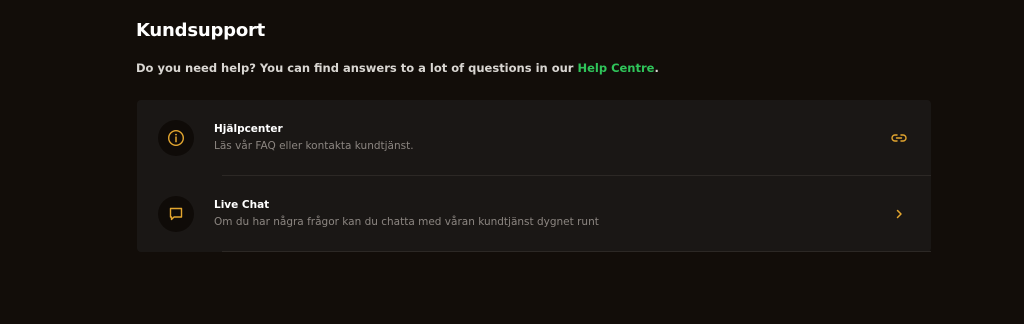 This screenshot has width=1024, height=324. Describe the element at coordinates (656, 68) in the screenshot. I see `support-intro-suffix: .` at that location.